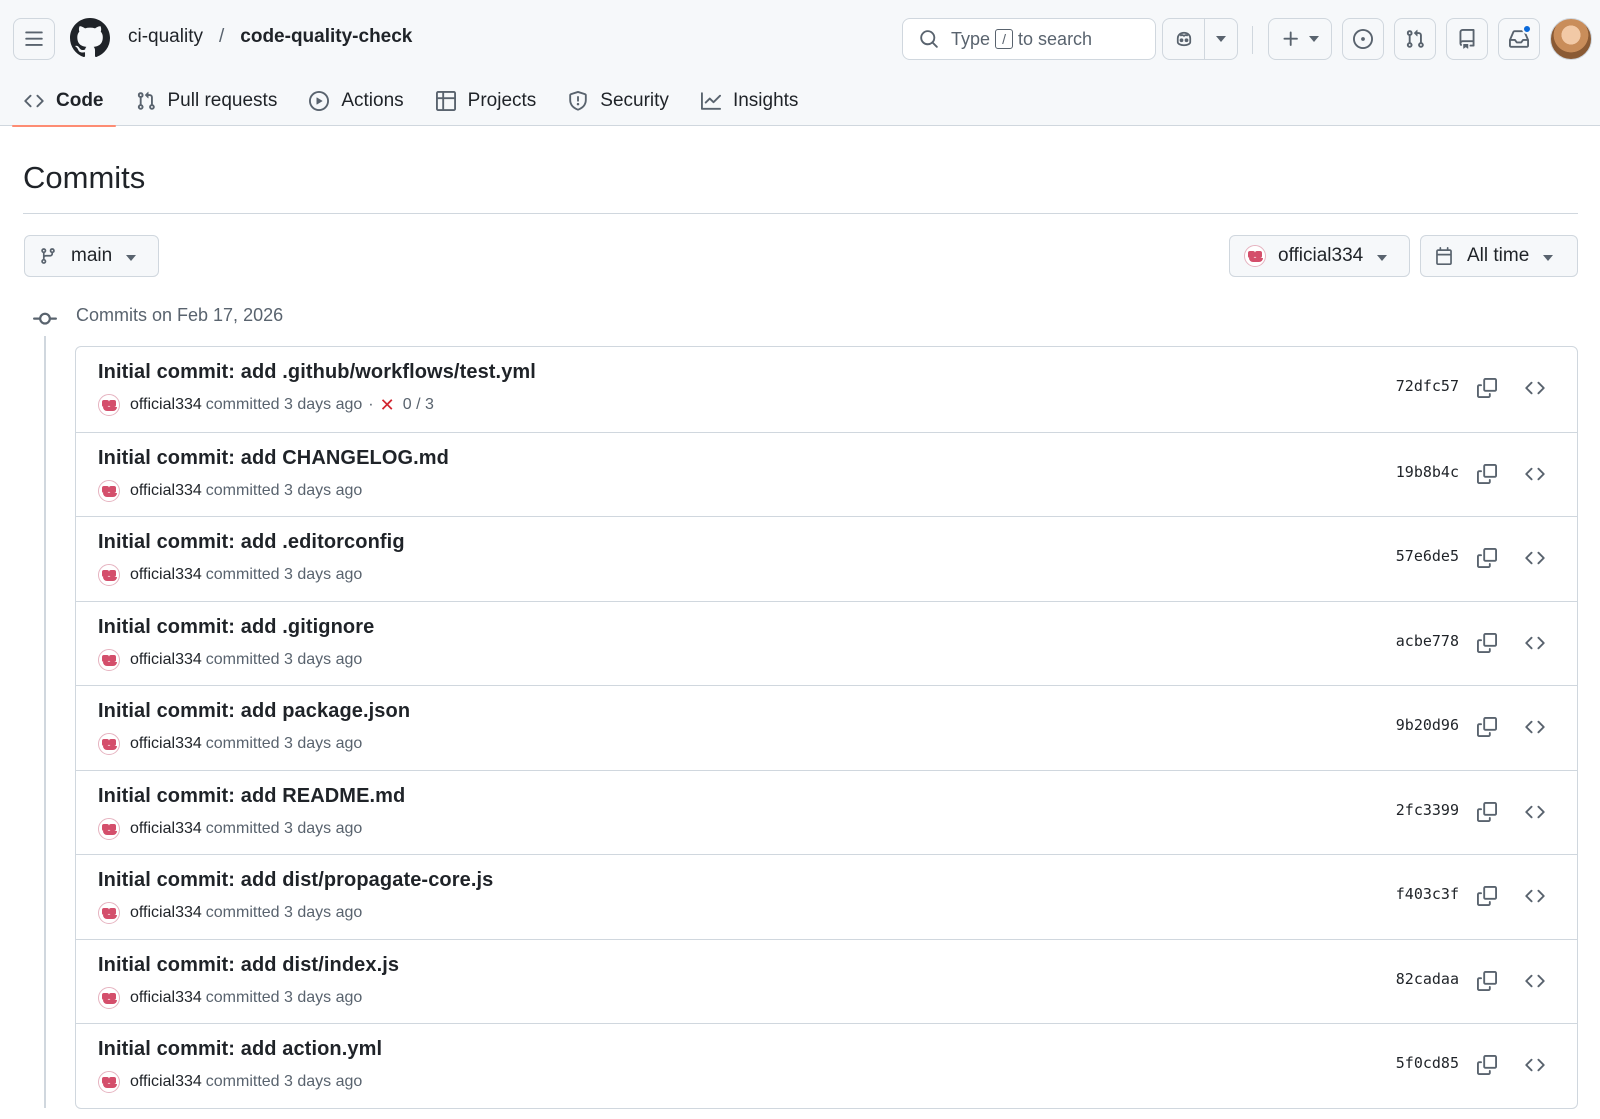 Image resolution: width=1600 pixels, height=1119 pixels. I want to click on commit-status: · ✕ 0 / 3, so click(398, 405).